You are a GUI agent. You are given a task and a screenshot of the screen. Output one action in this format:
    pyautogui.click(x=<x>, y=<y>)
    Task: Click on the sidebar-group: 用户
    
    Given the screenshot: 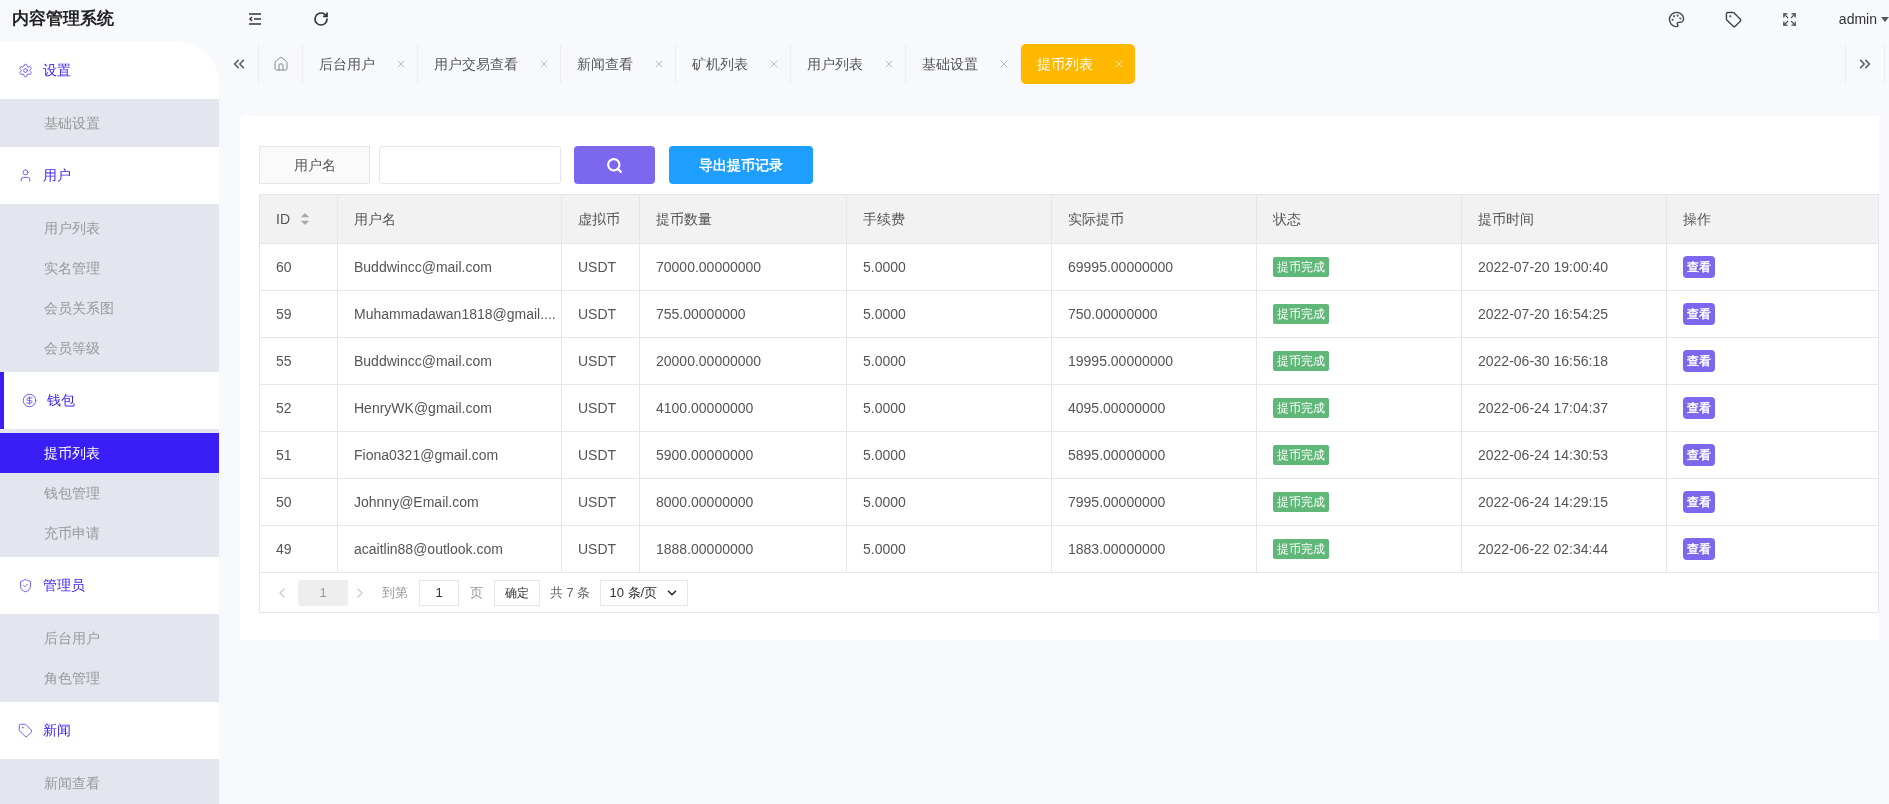 What is the action you would take?
    pyautogui.click(x=109, y=175)
    